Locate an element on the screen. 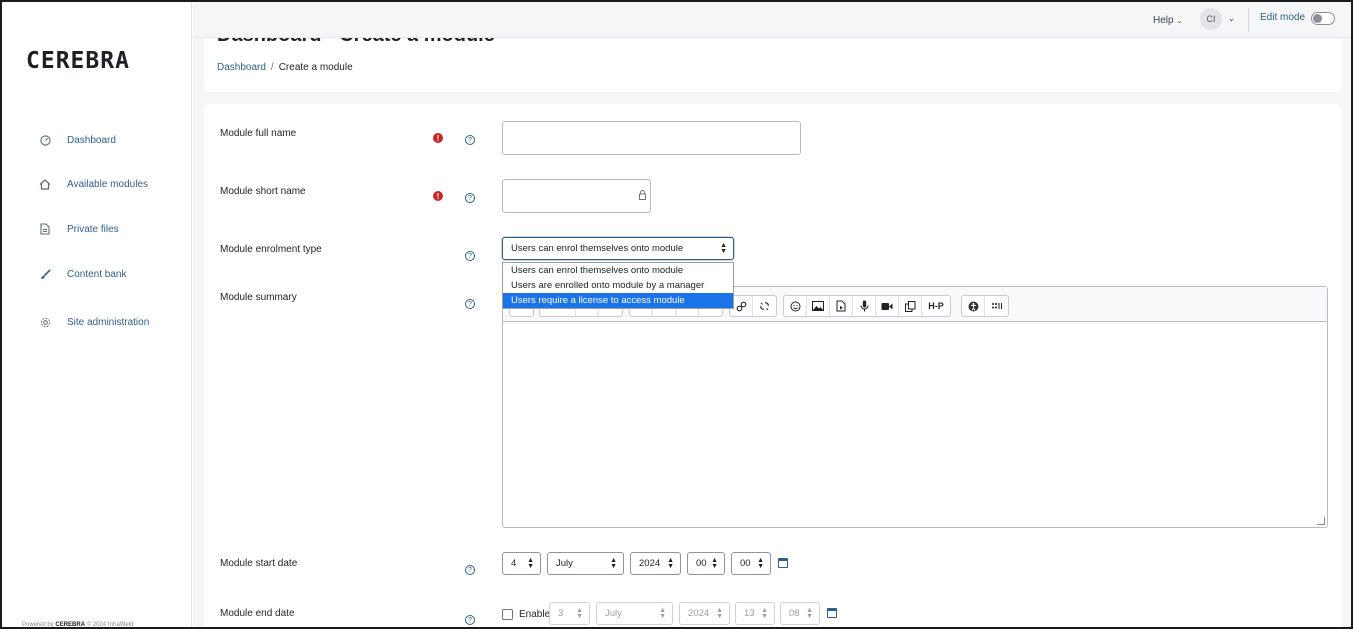 The image size is (1353, 629). start-month-select: July ▲ ▼ is located at coordinates (585, 563).